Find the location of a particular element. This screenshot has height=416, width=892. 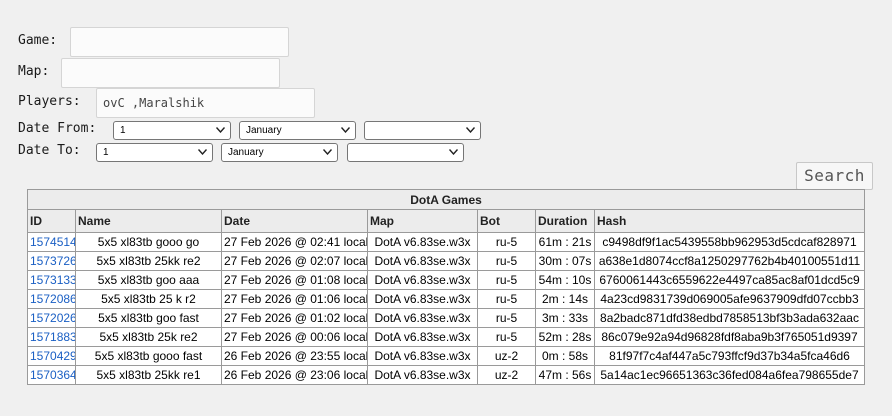

game-id-cell: 1570429 is located at coordinates (51, 356).